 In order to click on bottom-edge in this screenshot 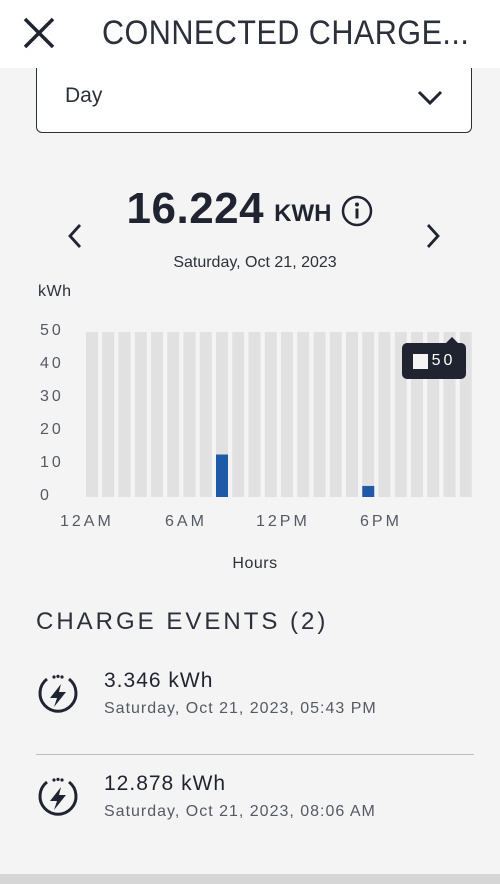, I will do `click(250, 879)`.